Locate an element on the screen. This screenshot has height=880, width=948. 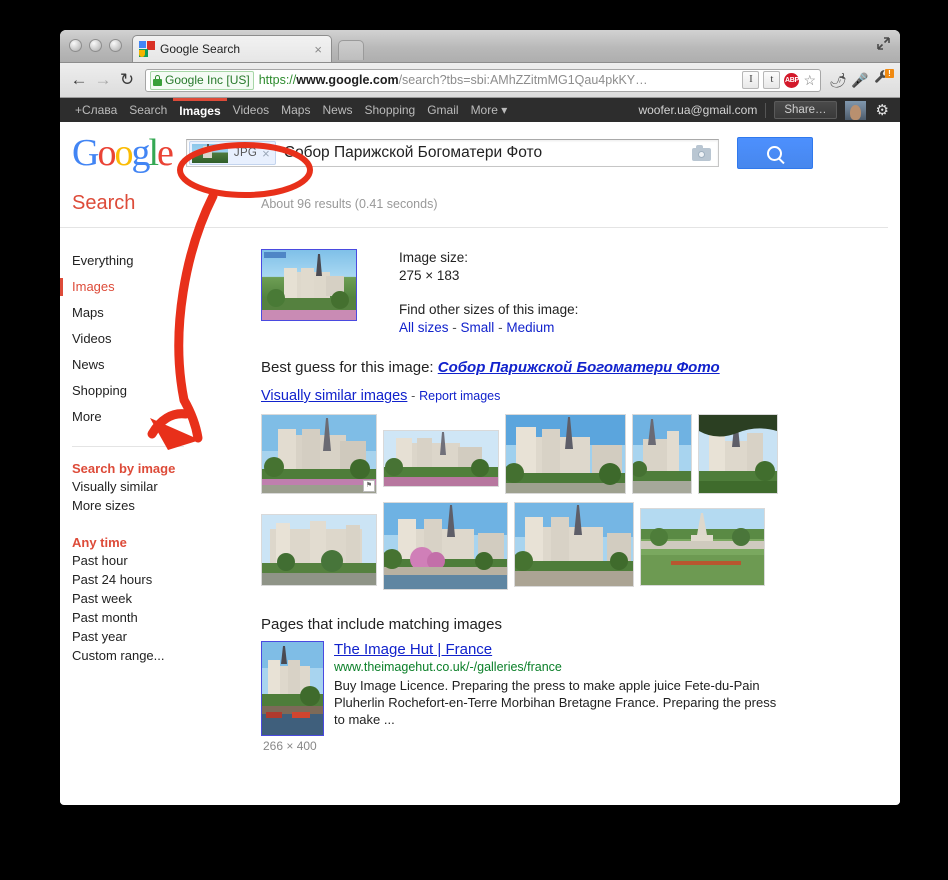
page-result-title-link: The Image Hut | France is located at coordinates (555, 650).